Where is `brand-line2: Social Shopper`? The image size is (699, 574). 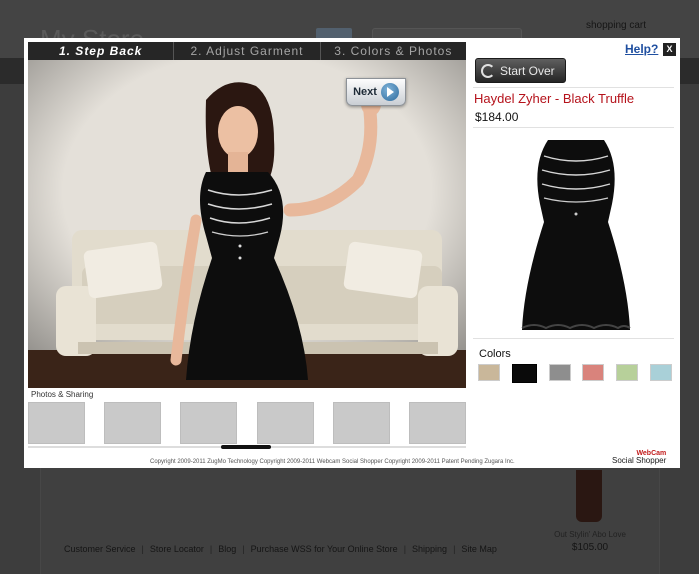 brand-line2: Social Shopper is located at coordinates (639, 460).